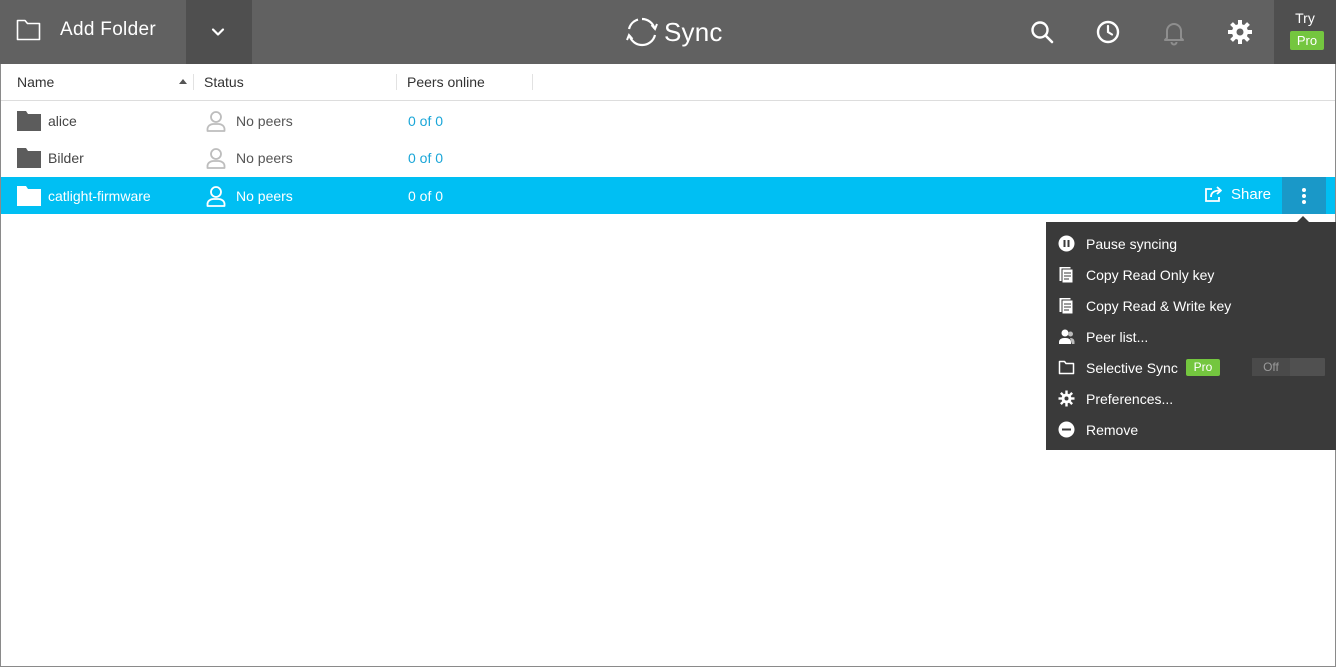  I want to click on sort-ascending-icon, so click(183, 81).